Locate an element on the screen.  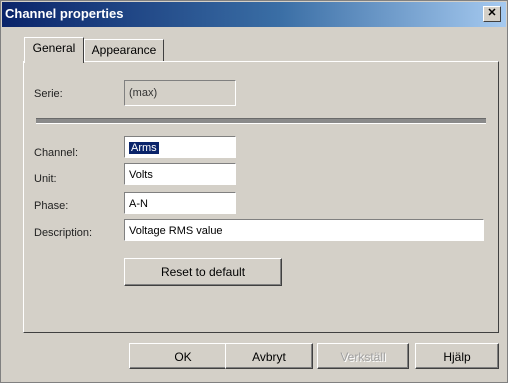
description-label: Description: is located at coordinates (63, 233).